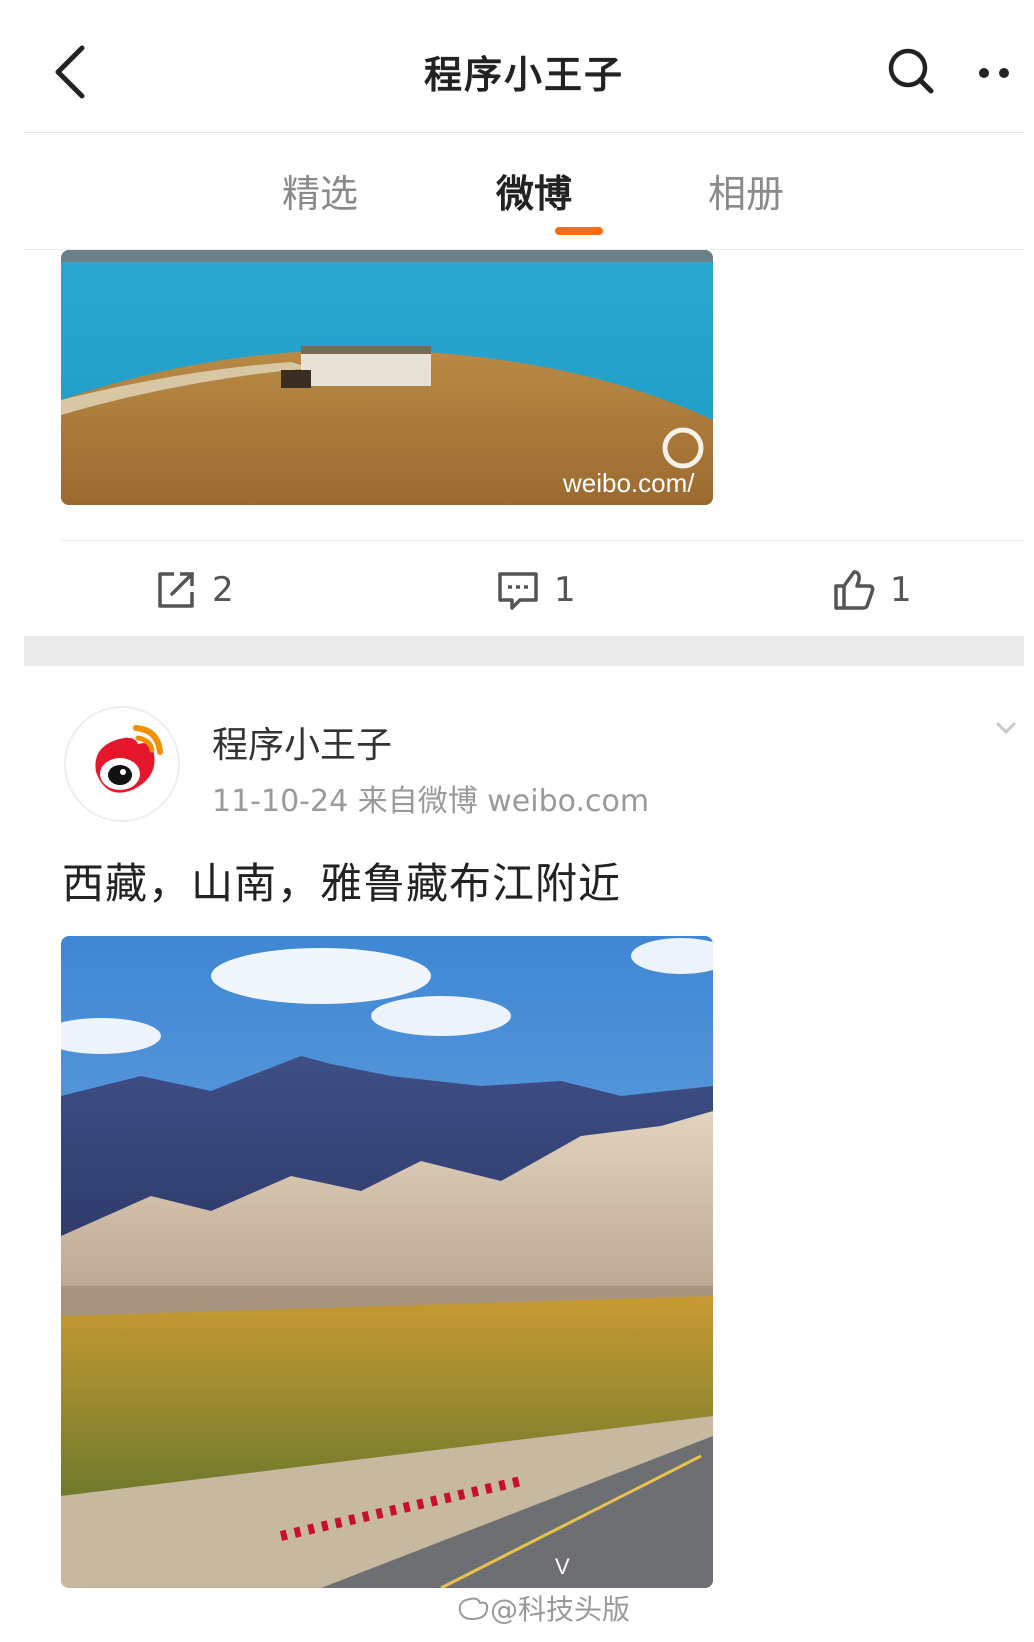 The image size is (1034, 1642). I want to click on like-button: 1, so click(872, 590).